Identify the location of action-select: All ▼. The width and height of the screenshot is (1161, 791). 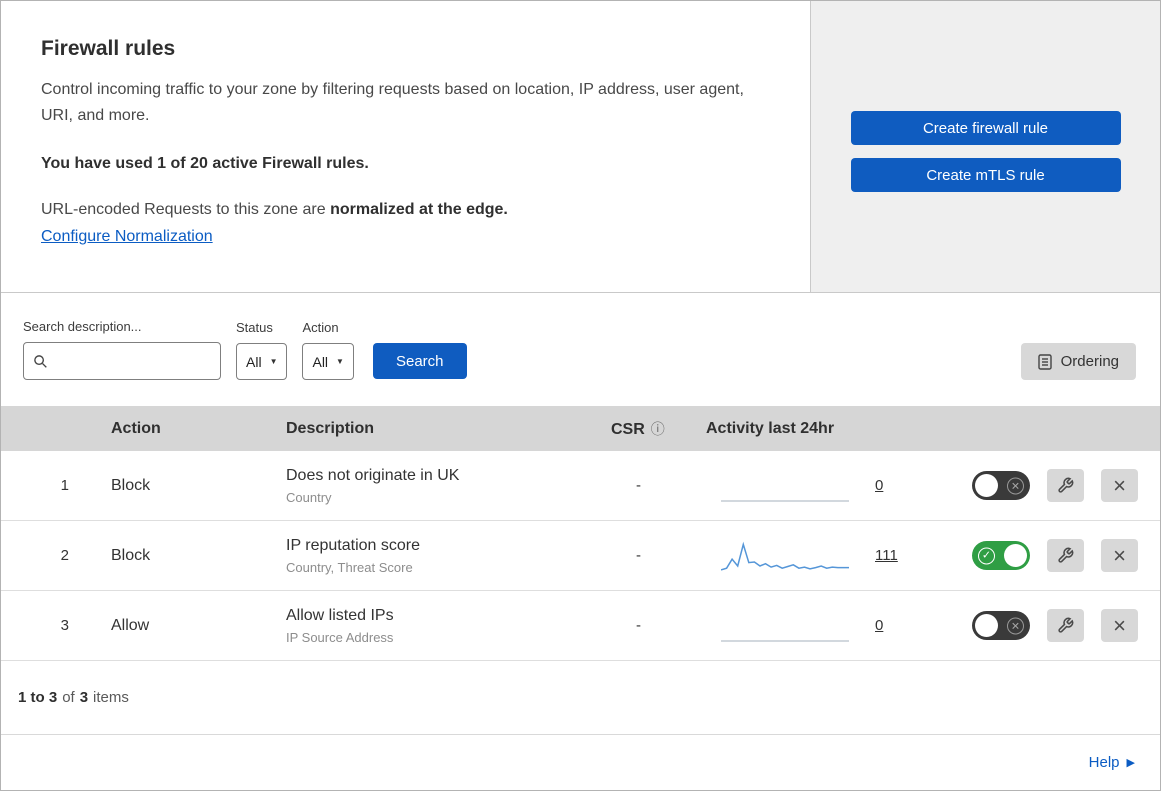
(328, 361).